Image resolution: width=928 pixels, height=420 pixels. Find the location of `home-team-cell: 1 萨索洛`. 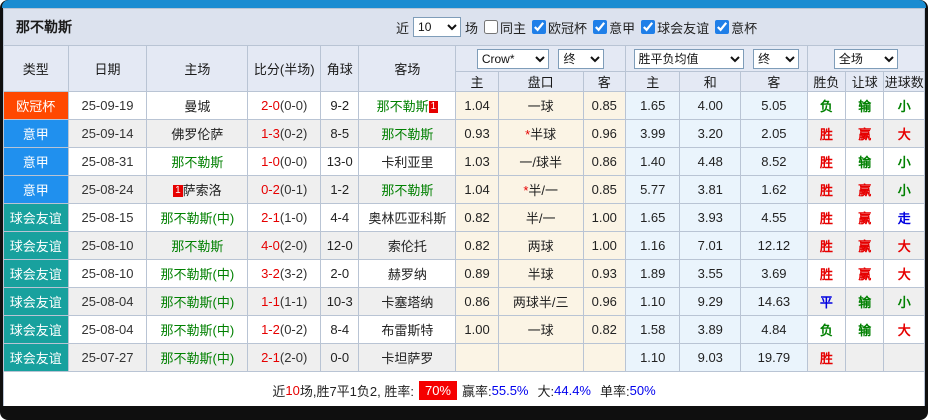

home-team-cell: 1 萨索洛 is located at coordinates (197, 189).